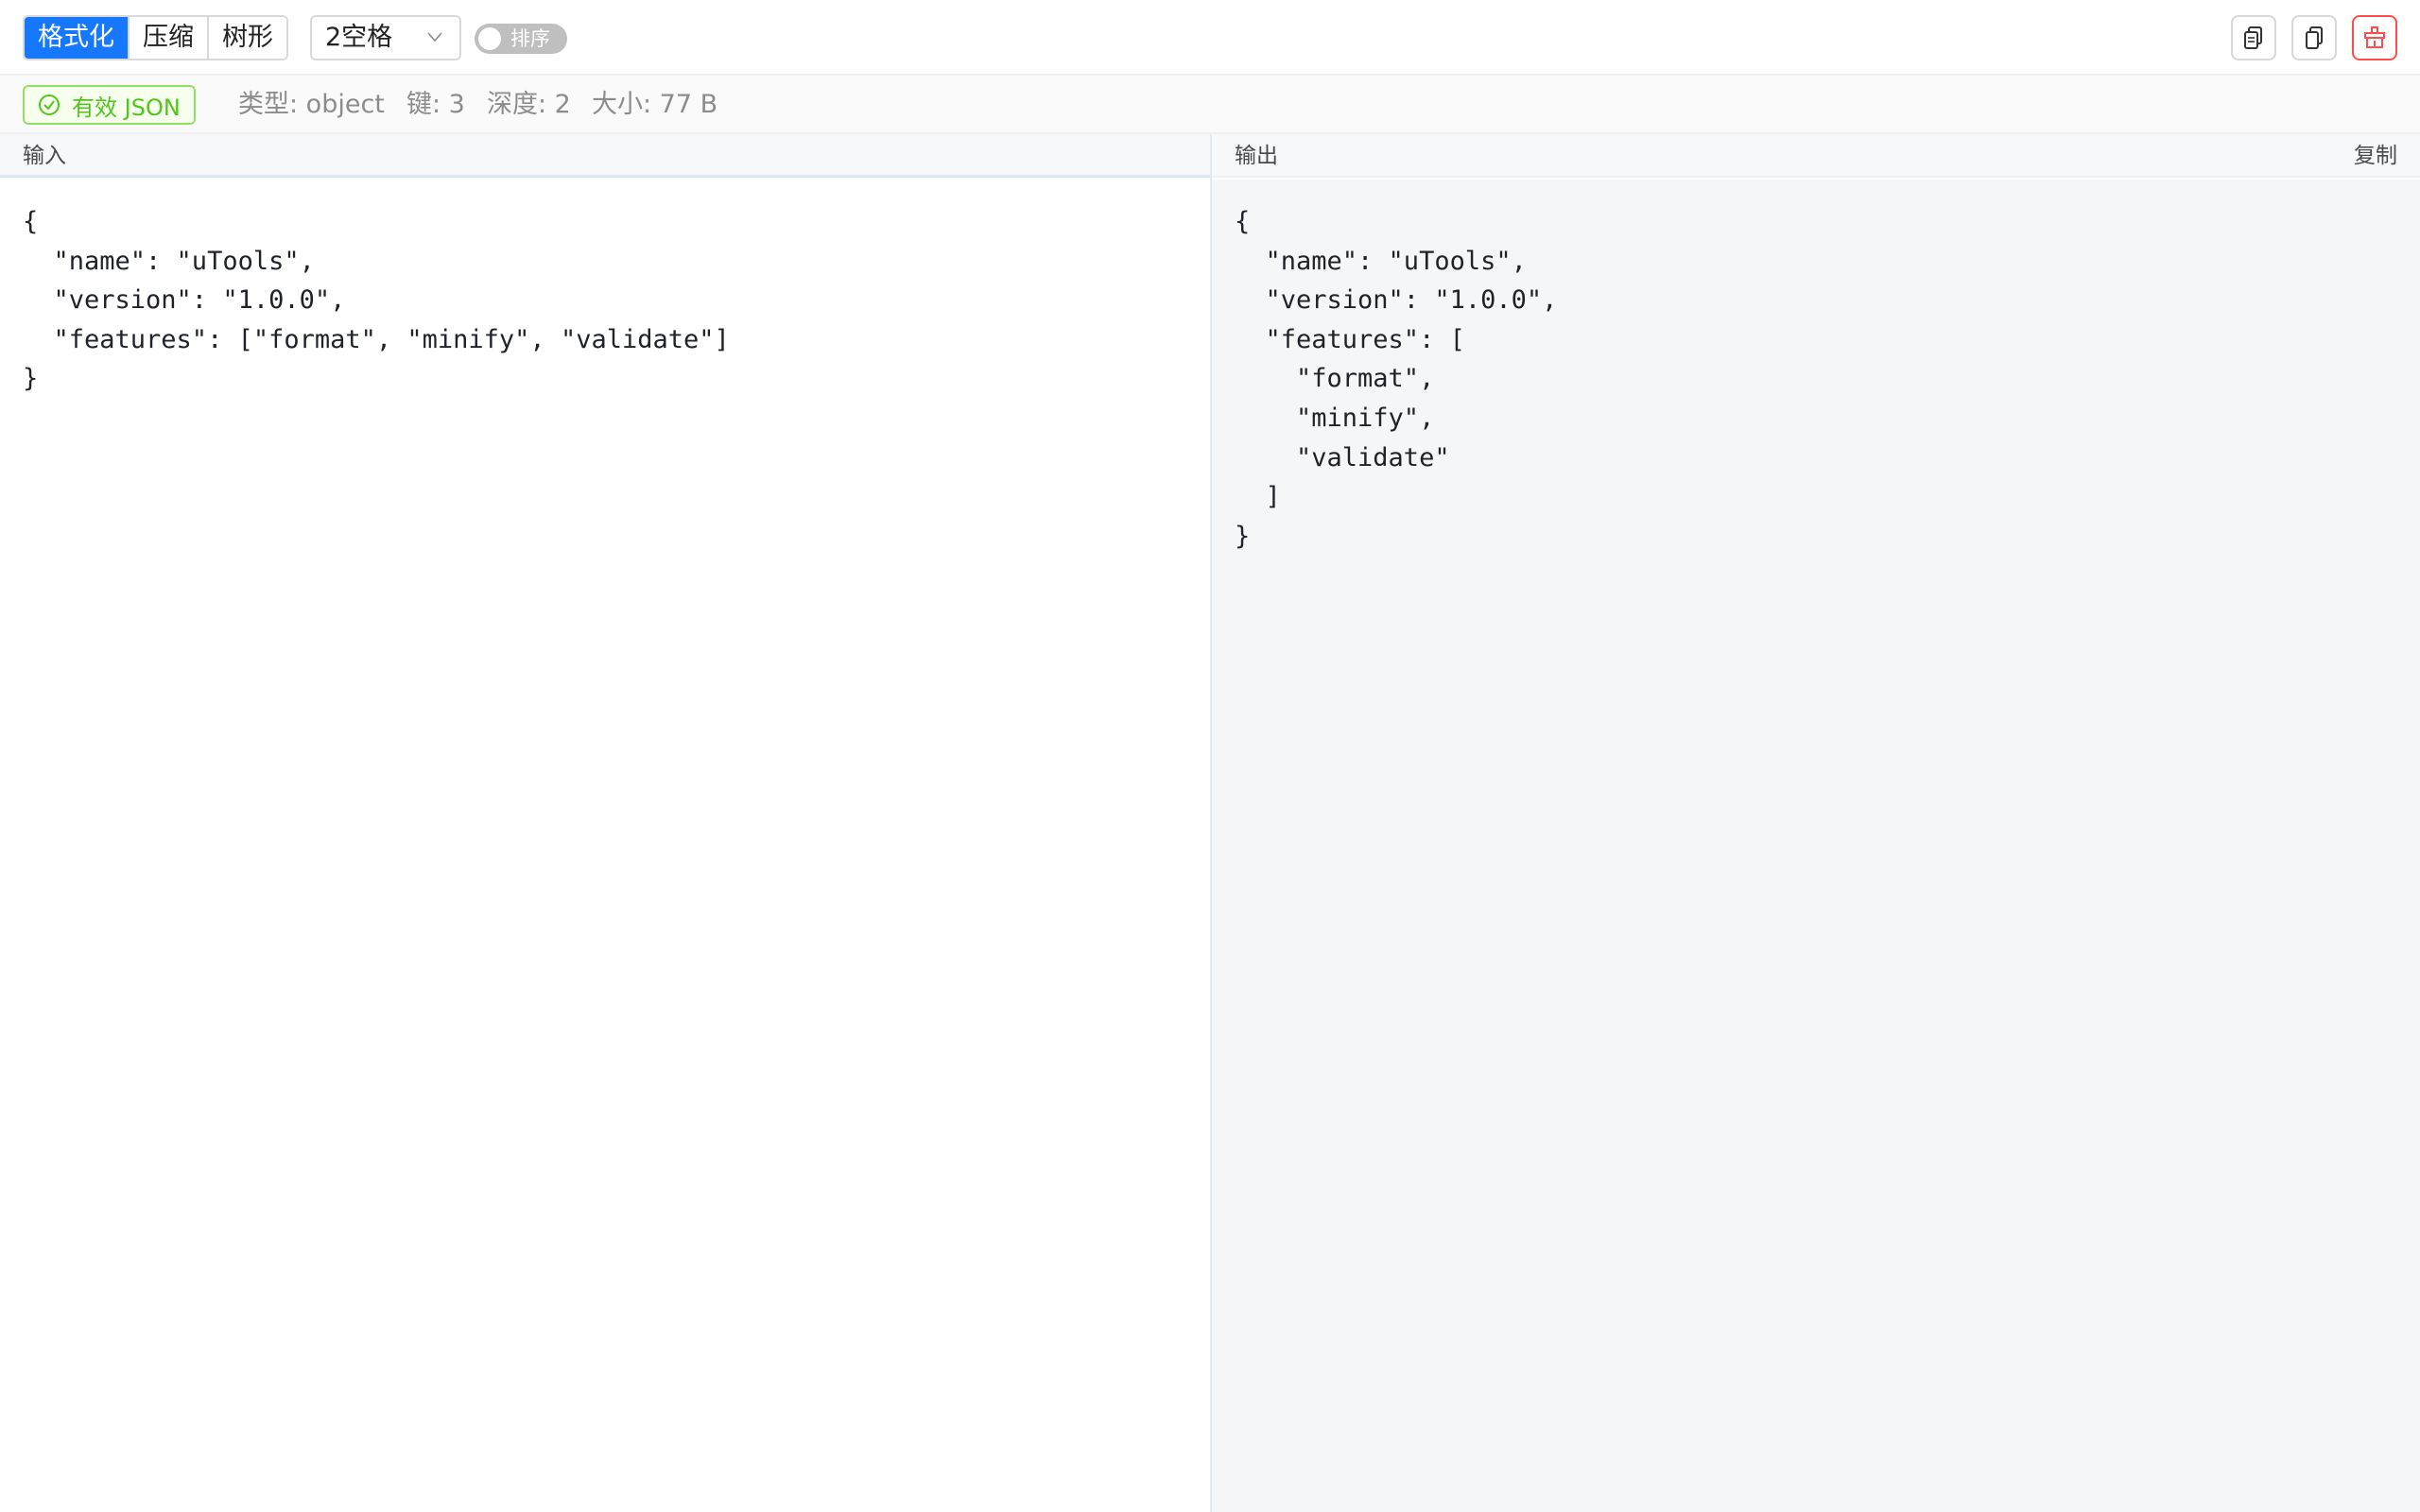 This screenshot has width=2420, height=1512. What do you see at coordinates (1210, 105) in the screenshot?
I see `status-bar: 有效 JSON 类型: object 键: 3 深度: 2 大小: 77 B` at bounding box center [1210, 105].